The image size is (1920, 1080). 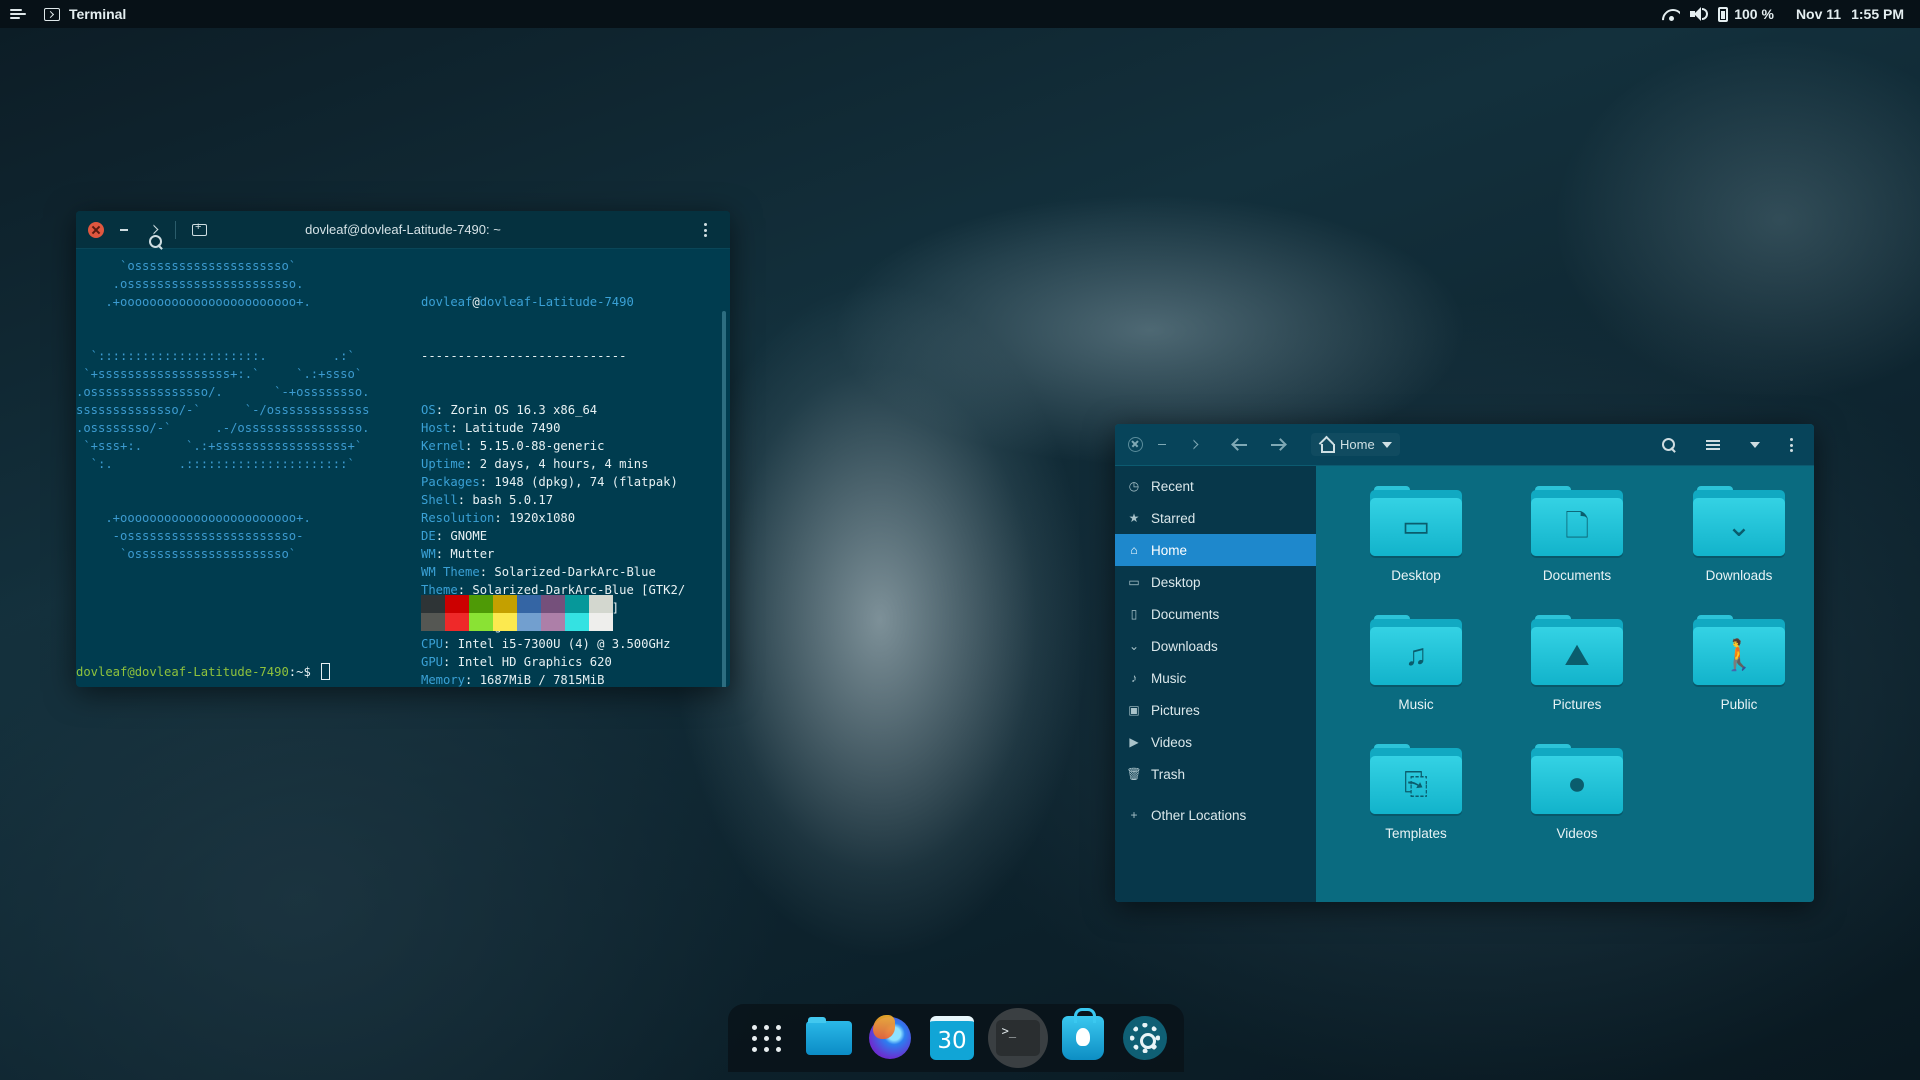 What do you see at coordinates (1577, 663) in the screenshot?
I see `folder-pictures: ⛰ Pictures` at bounding box center [1577, 663].